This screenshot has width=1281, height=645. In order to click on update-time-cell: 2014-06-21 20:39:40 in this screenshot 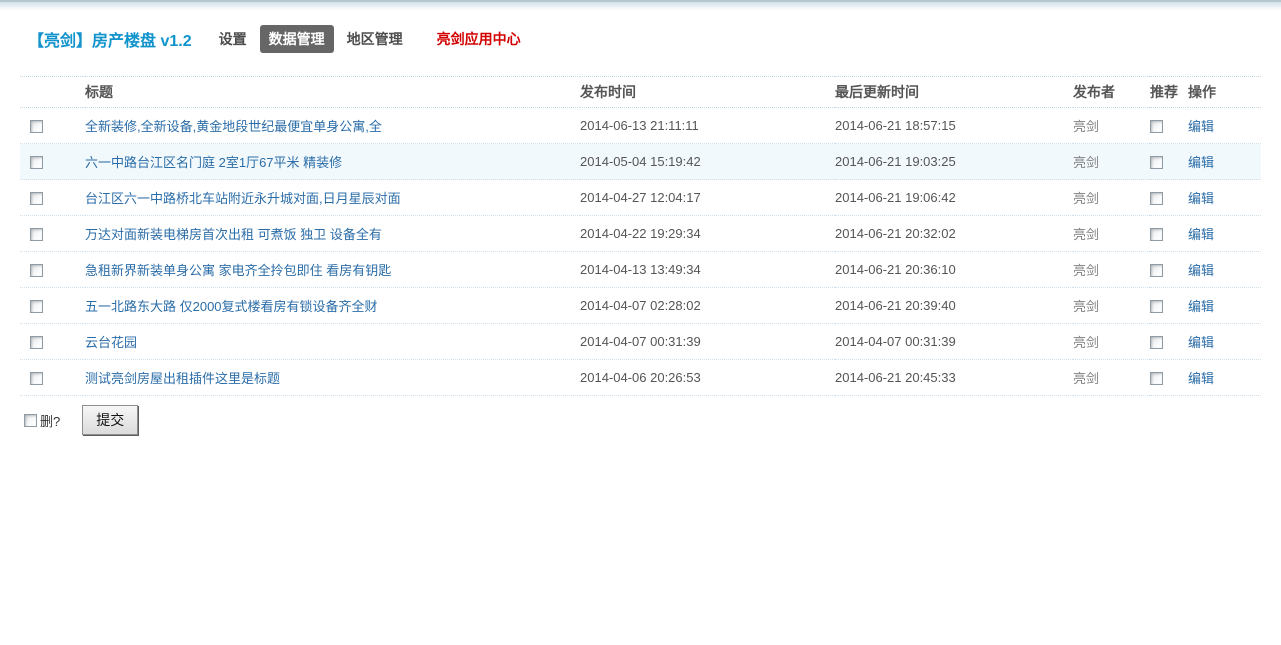, I will do `click(954, 305)`.